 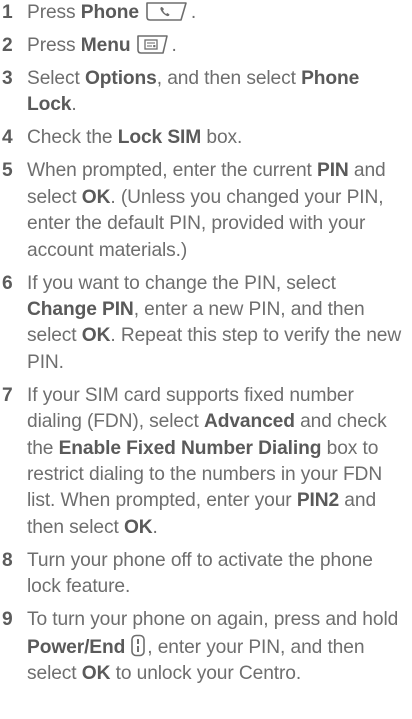 I want to click on step-text: Check the Lock SIM box., so click(x=134, y=137).